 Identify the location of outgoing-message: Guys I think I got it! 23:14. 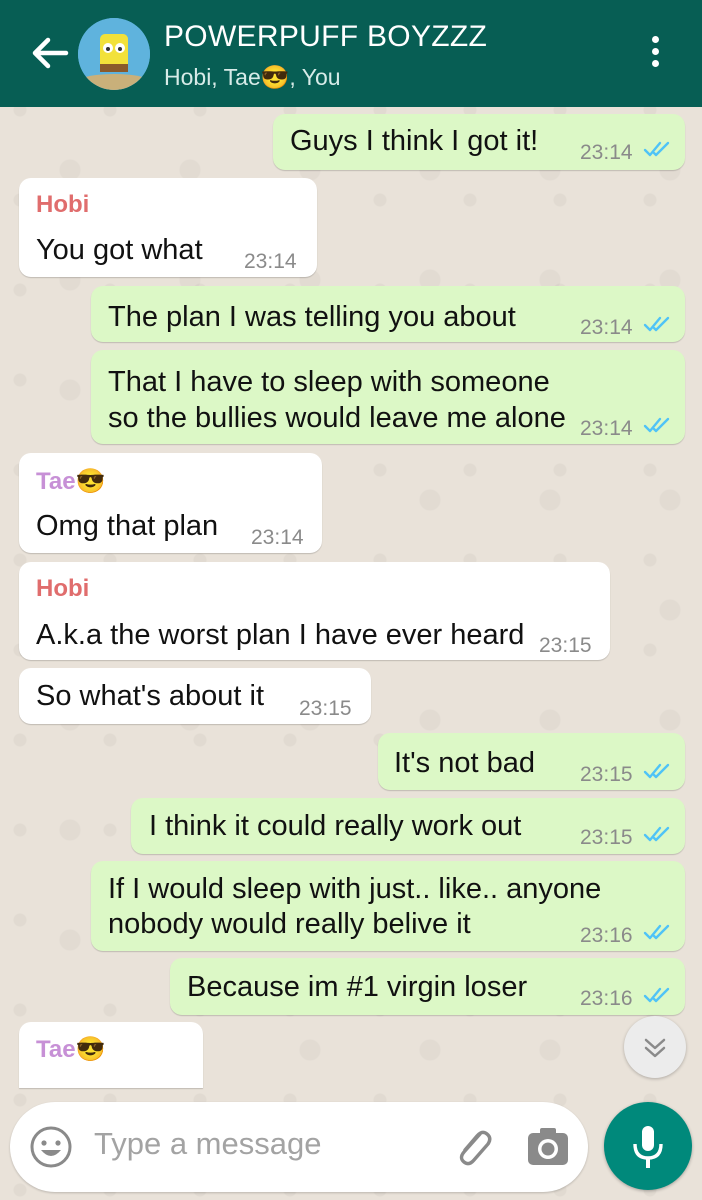
(479, 142).